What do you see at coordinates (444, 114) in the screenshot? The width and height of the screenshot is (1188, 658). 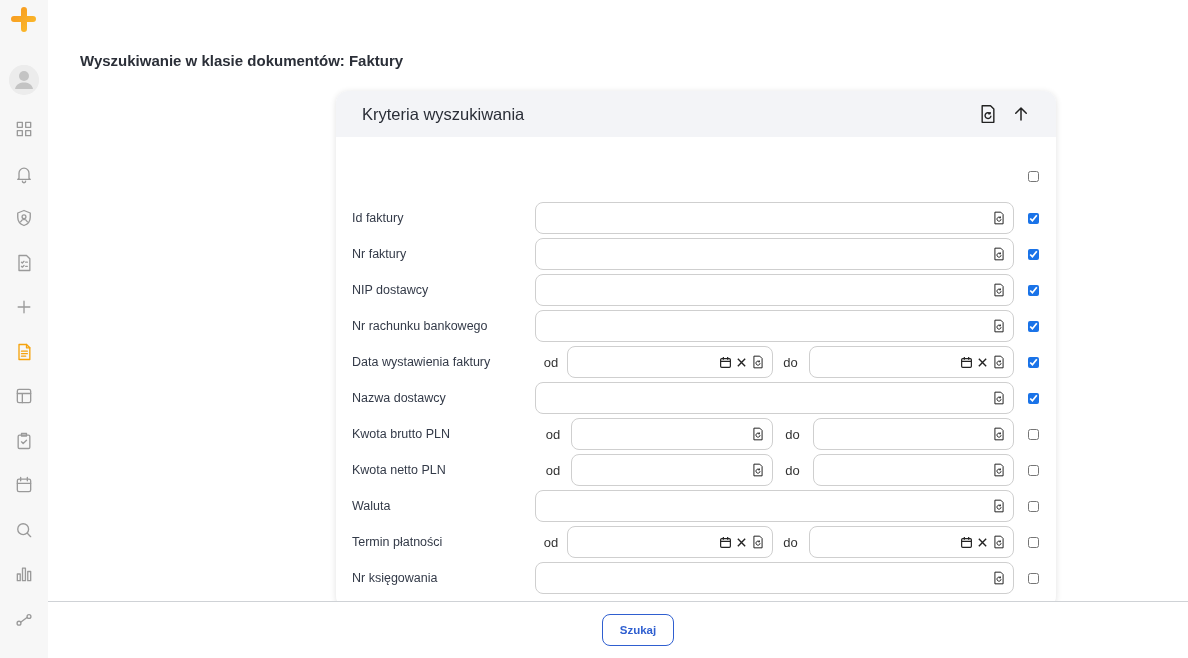 I see `panel-title: Kryteria wyszukiwania` at bounding box center [444, 114].